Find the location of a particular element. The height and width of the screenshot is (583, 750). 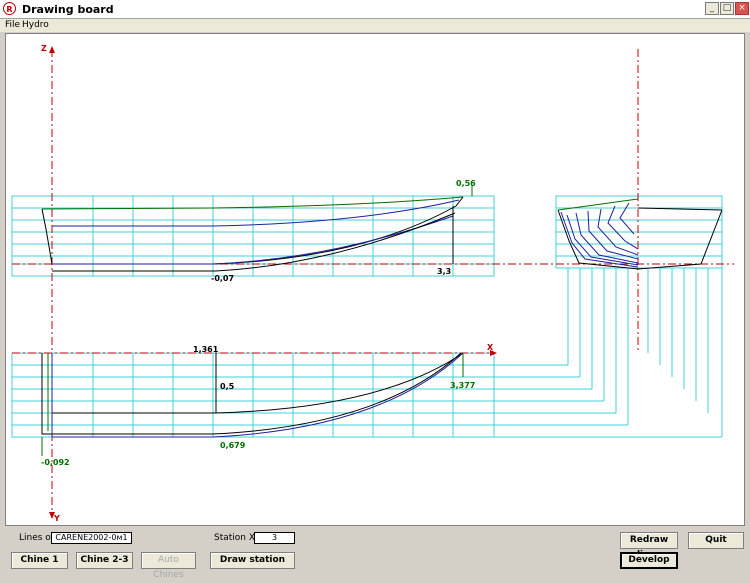

minimize-button: _ is located at coordinates (712, 8).